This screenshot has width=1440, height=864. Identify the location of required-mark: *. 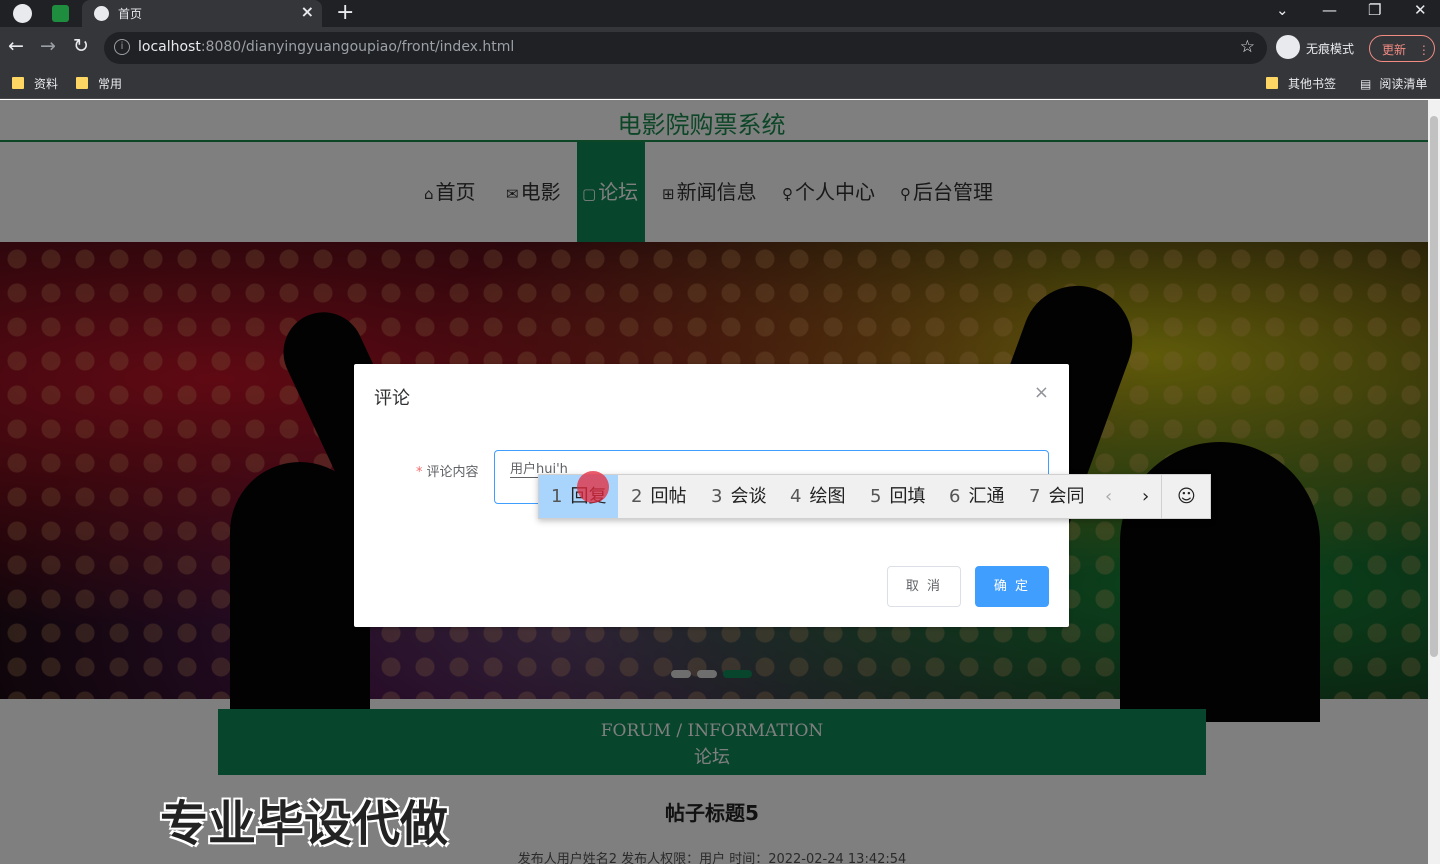
(419, 472).